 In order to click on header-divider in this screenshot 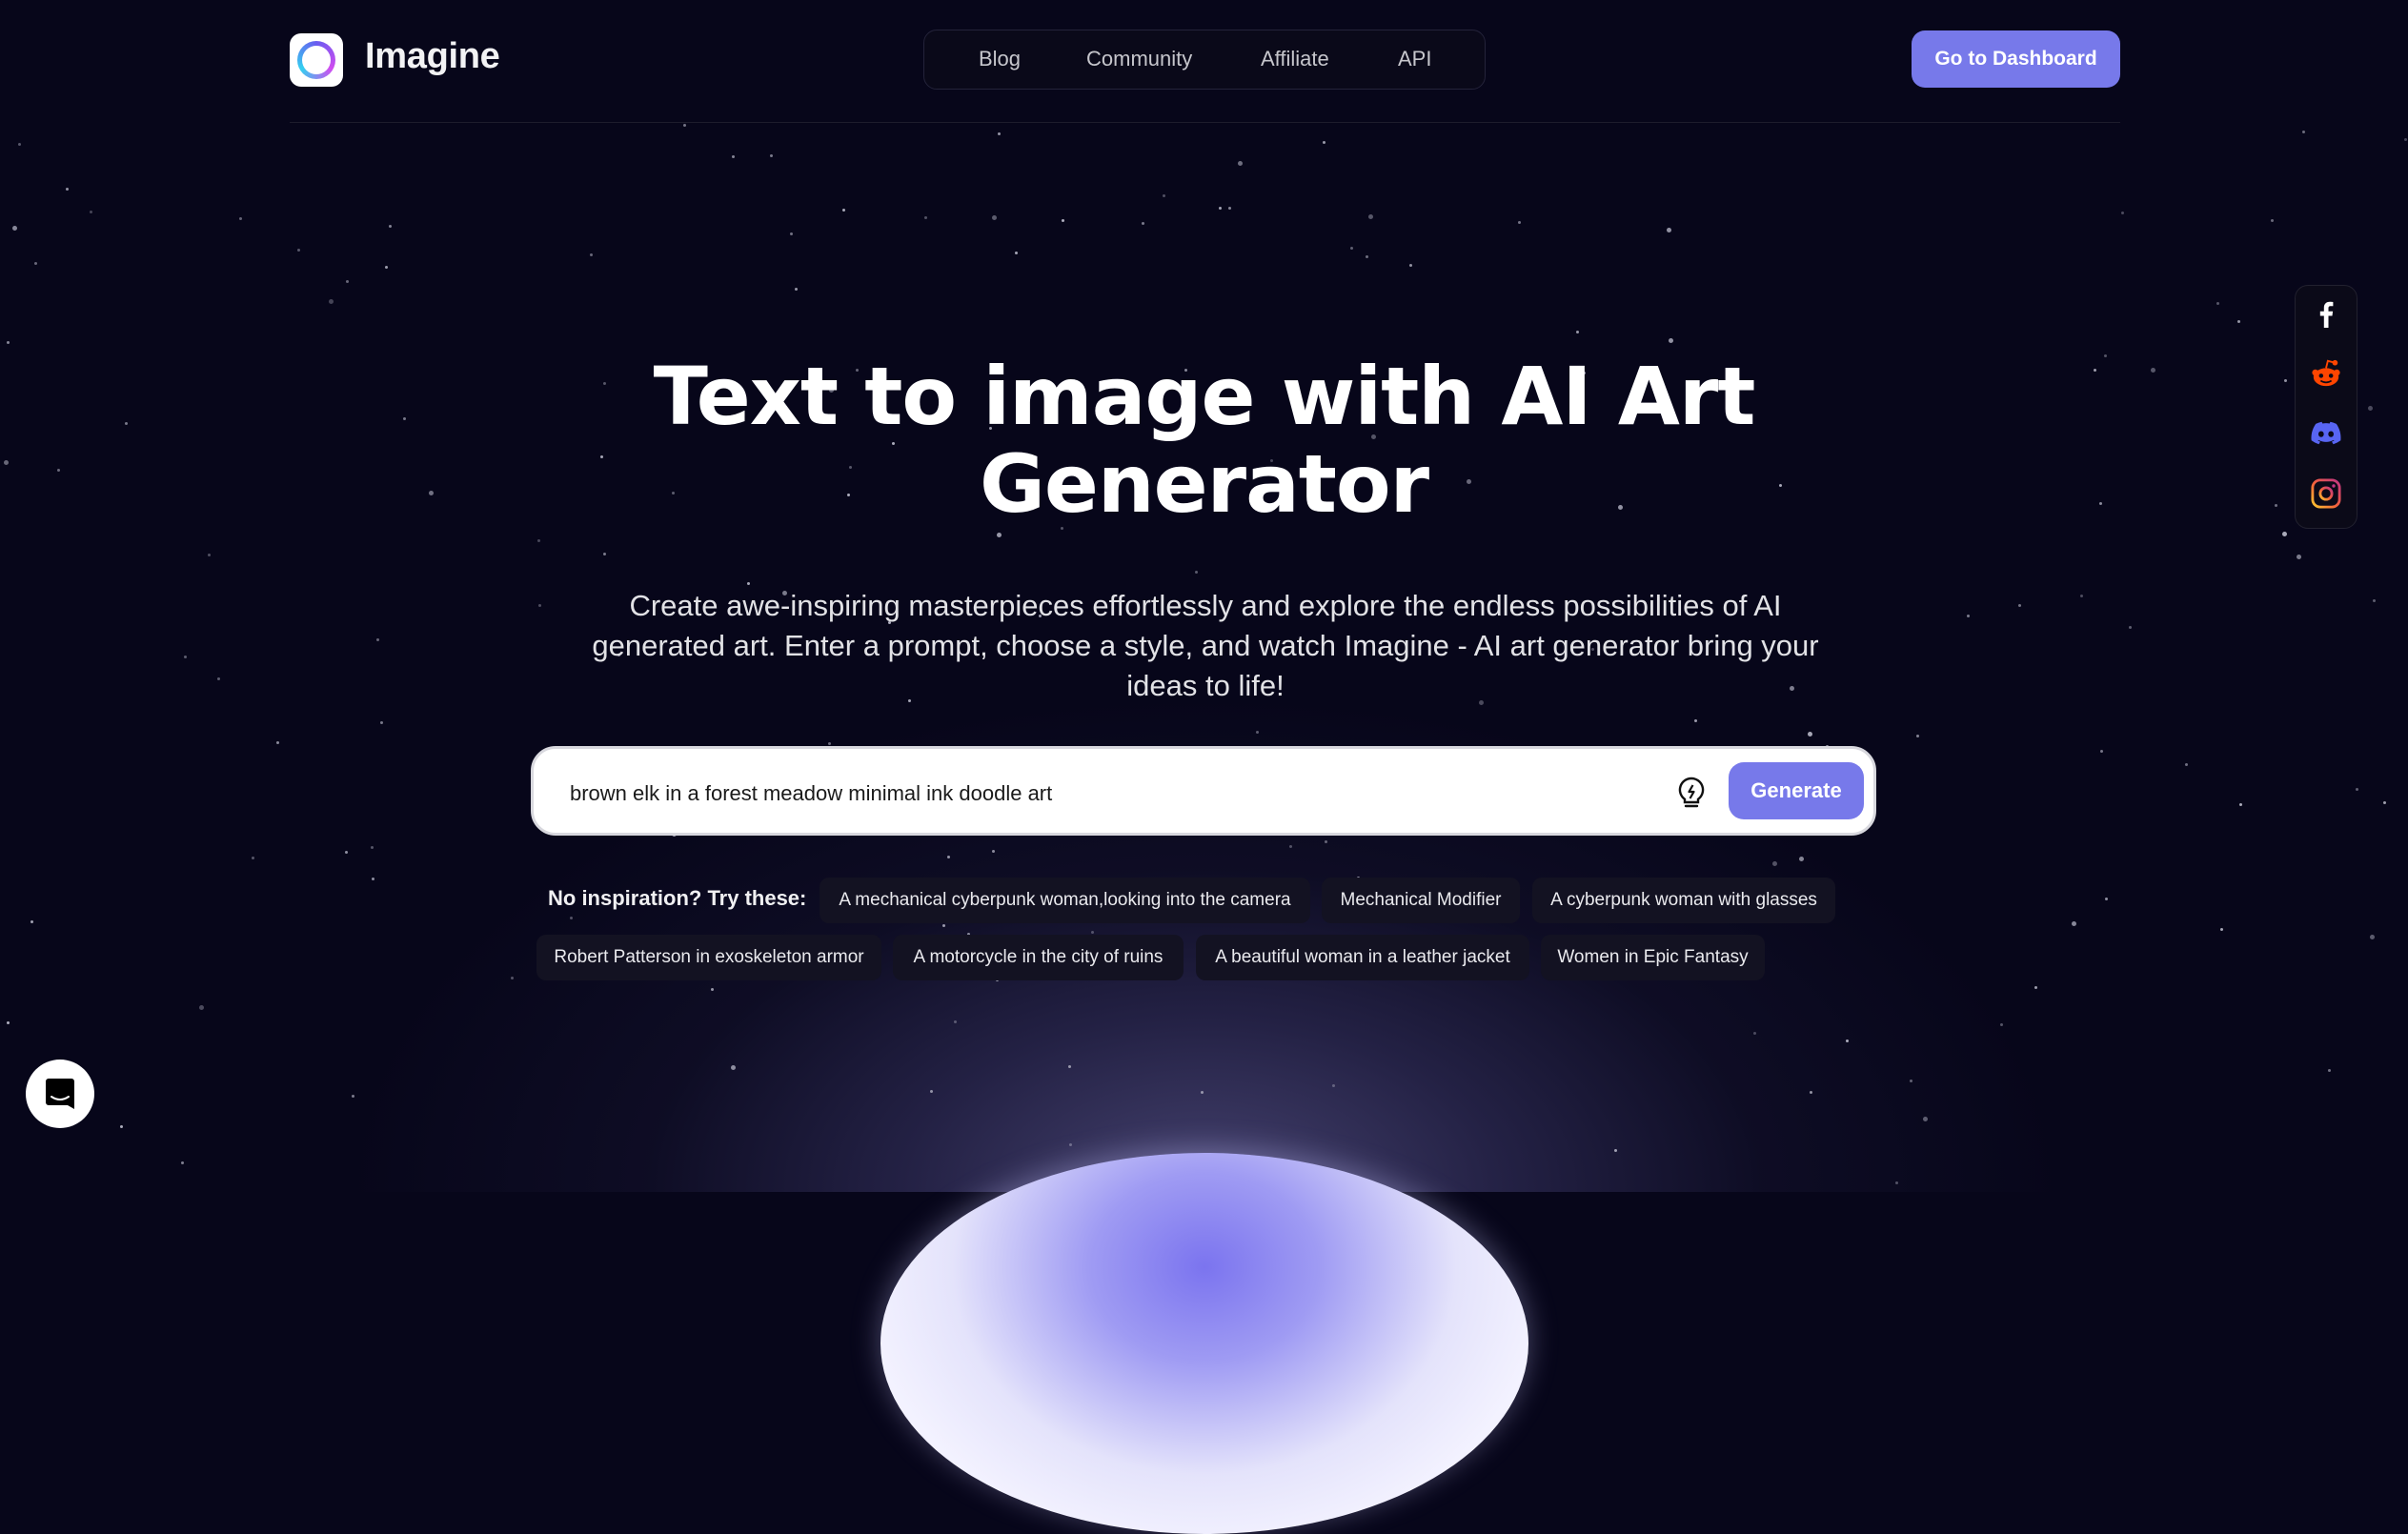, I will do `click(1205, 122)`.